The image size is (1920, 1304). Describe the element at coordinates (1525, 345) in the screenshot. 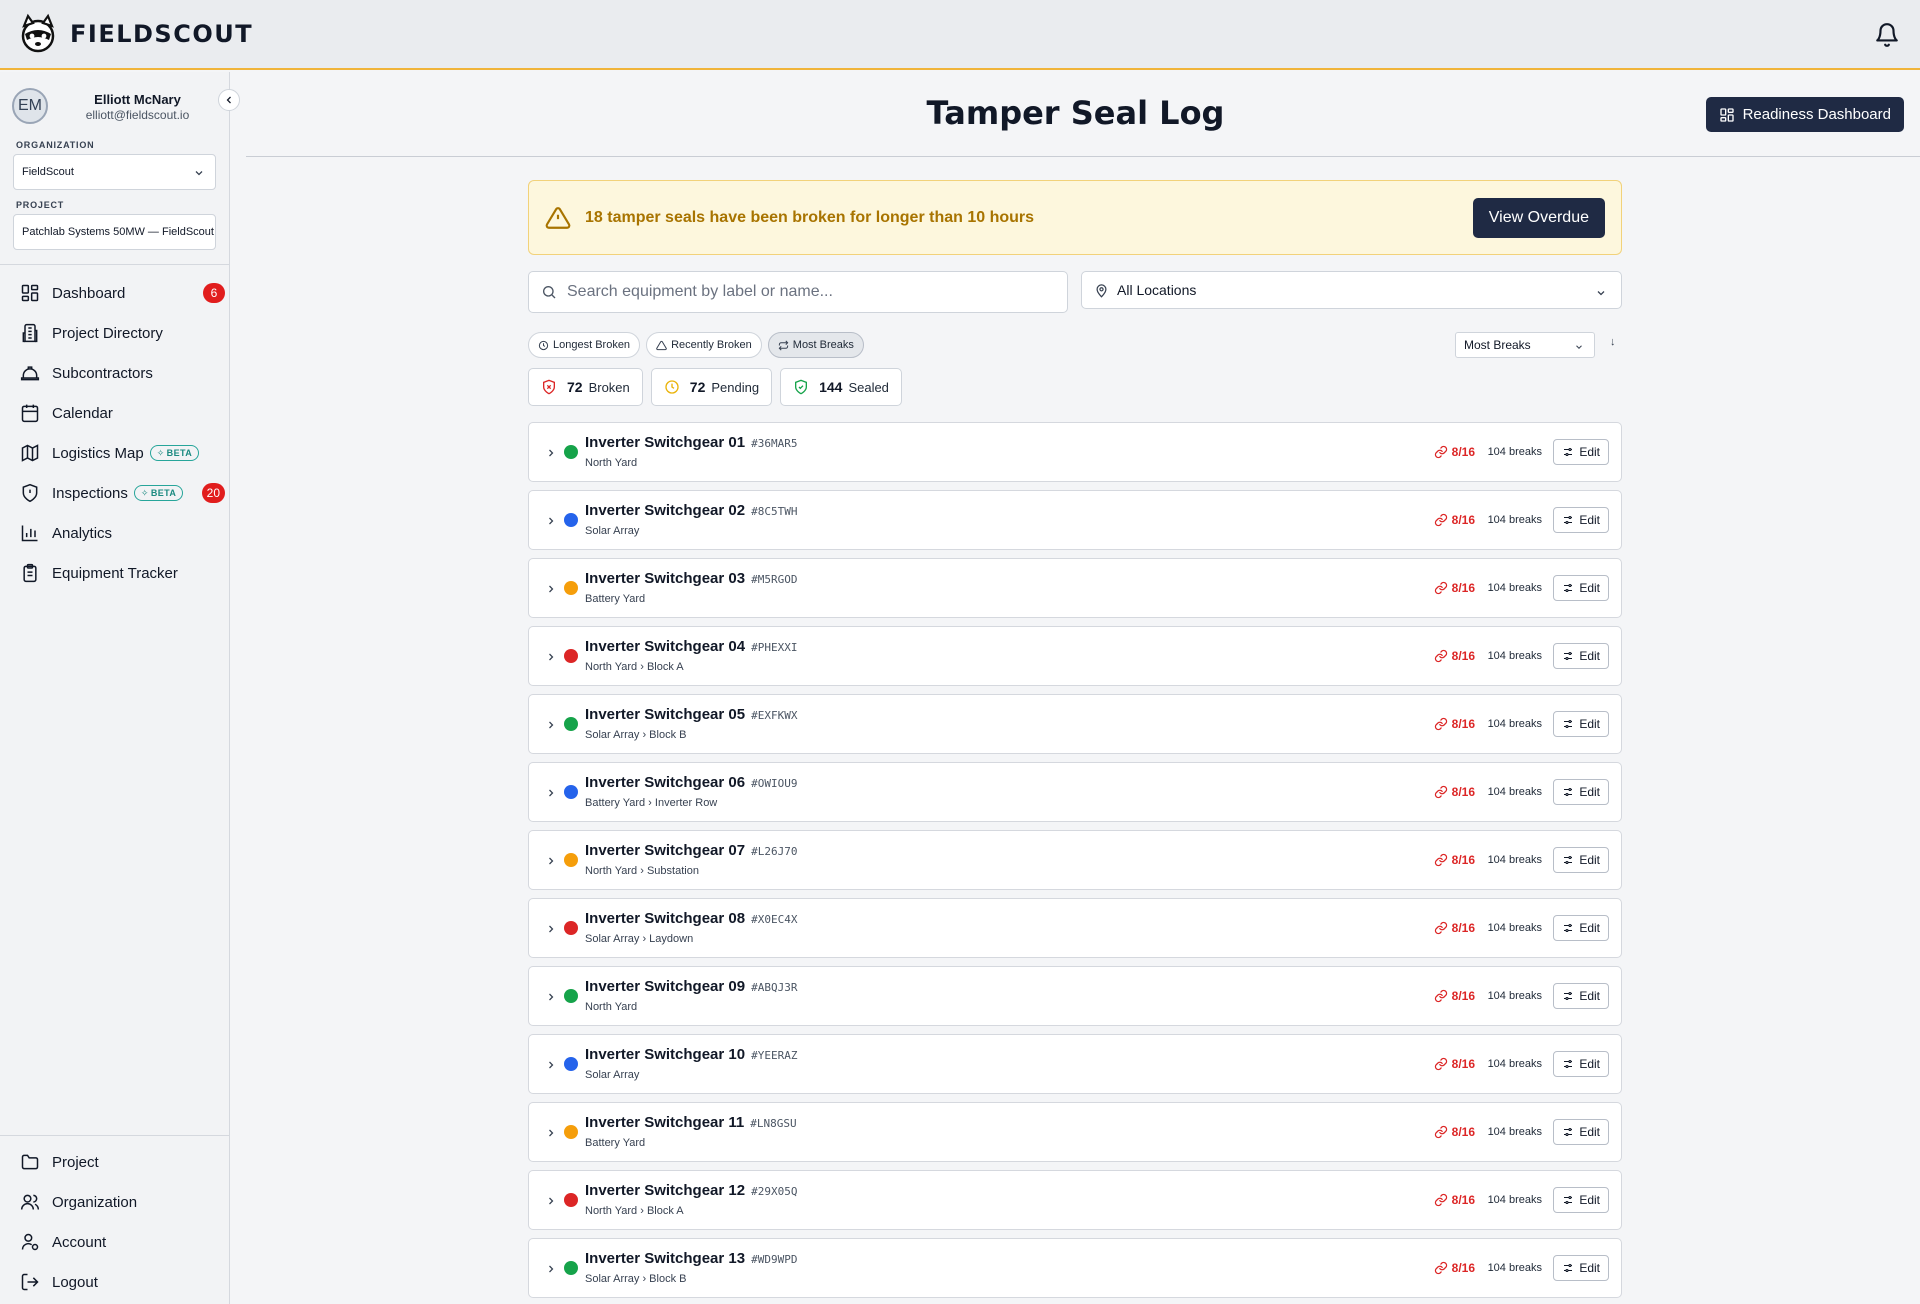

I see `sort-select: Most Breaks` at that location.